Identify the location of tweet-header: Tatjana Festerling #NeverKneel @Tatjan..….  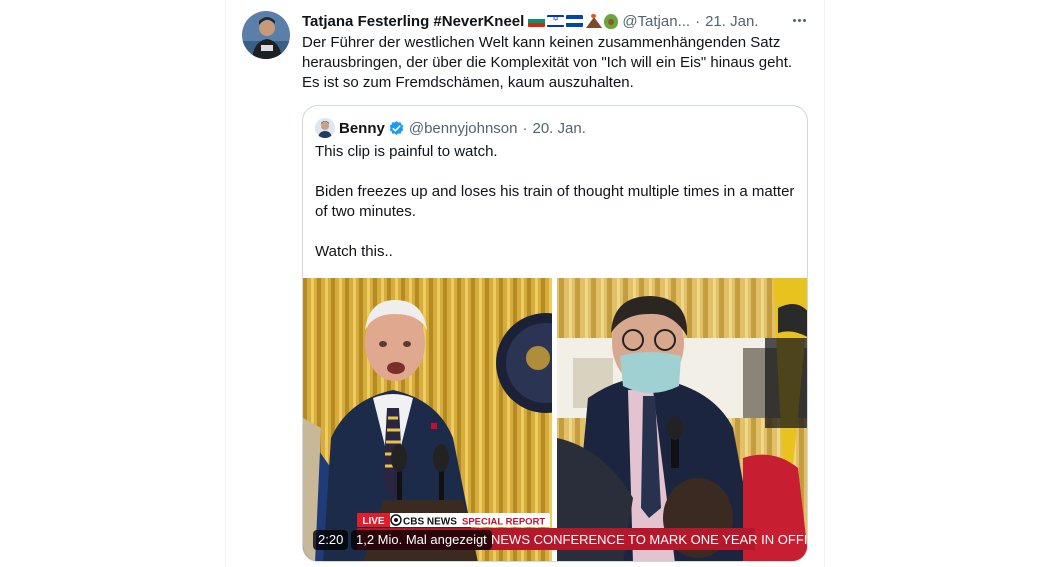
(557, 21).